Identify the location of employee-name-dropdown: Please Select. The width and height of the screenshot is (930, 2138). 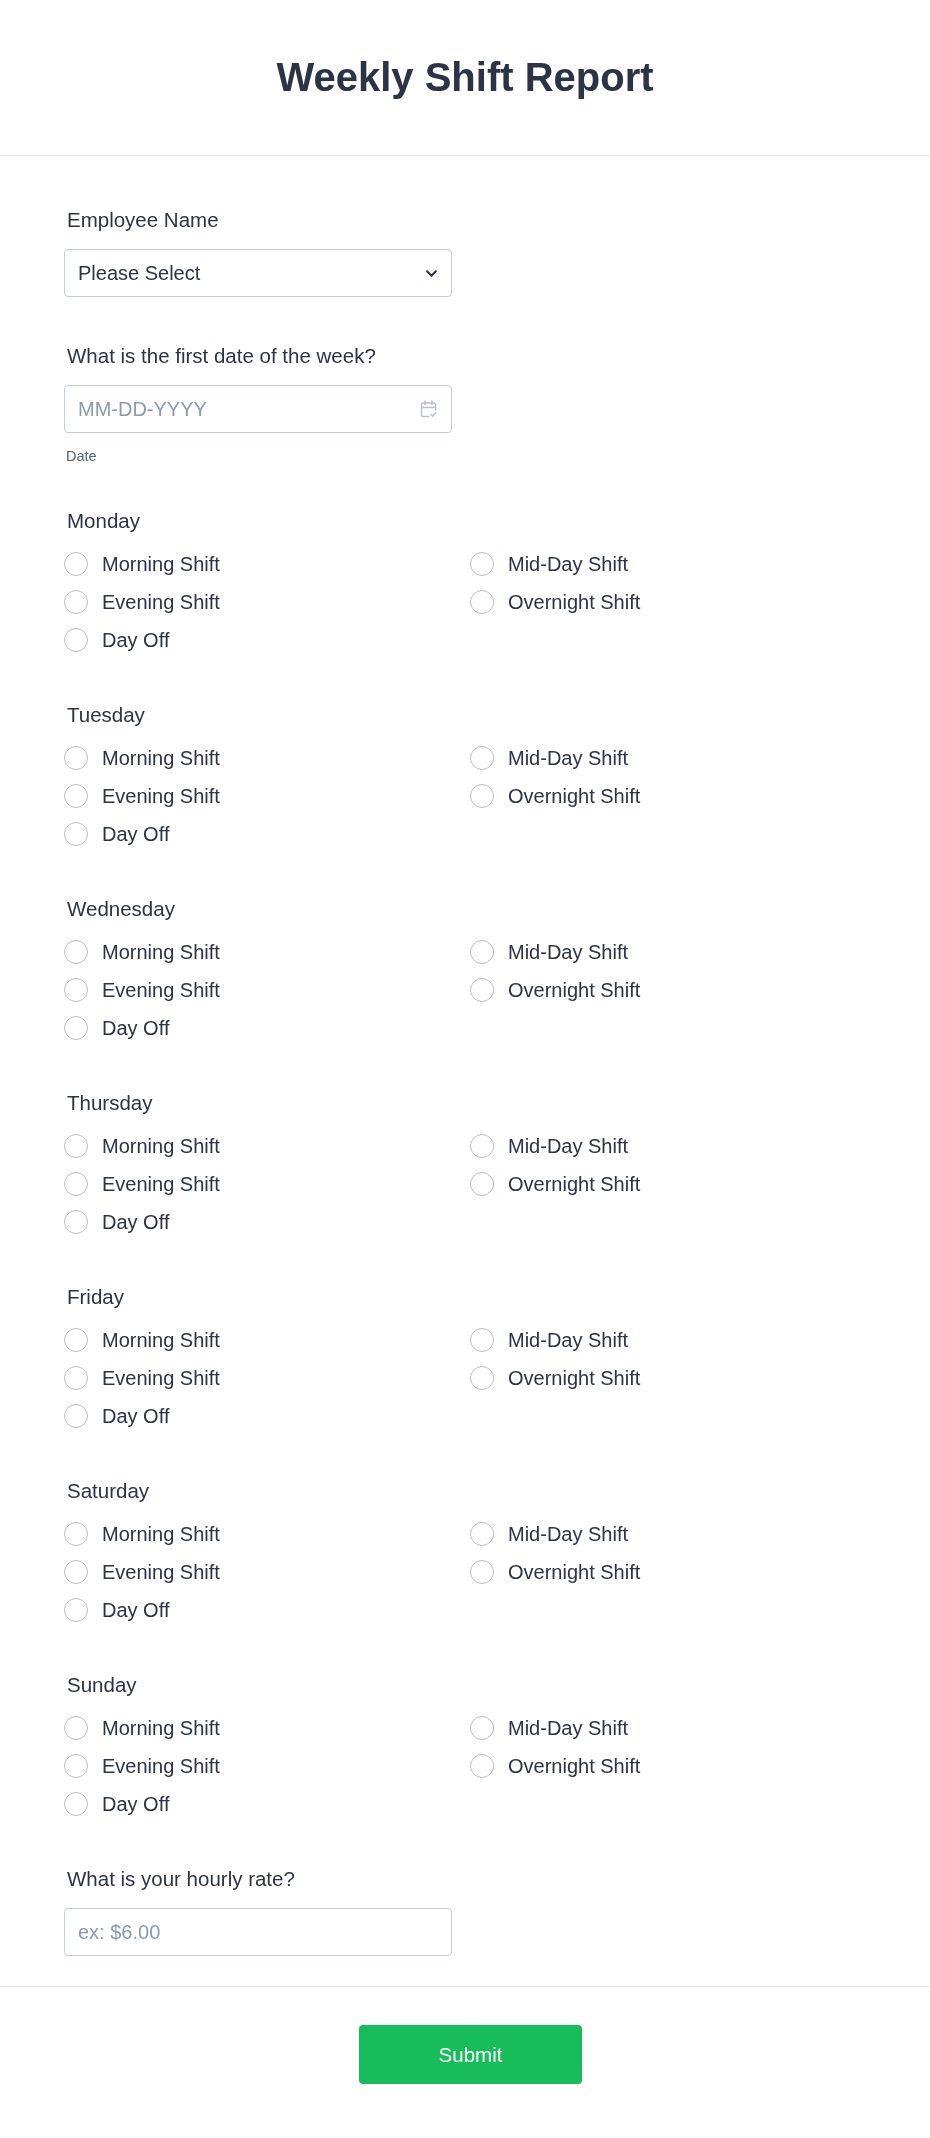
(258, 273).